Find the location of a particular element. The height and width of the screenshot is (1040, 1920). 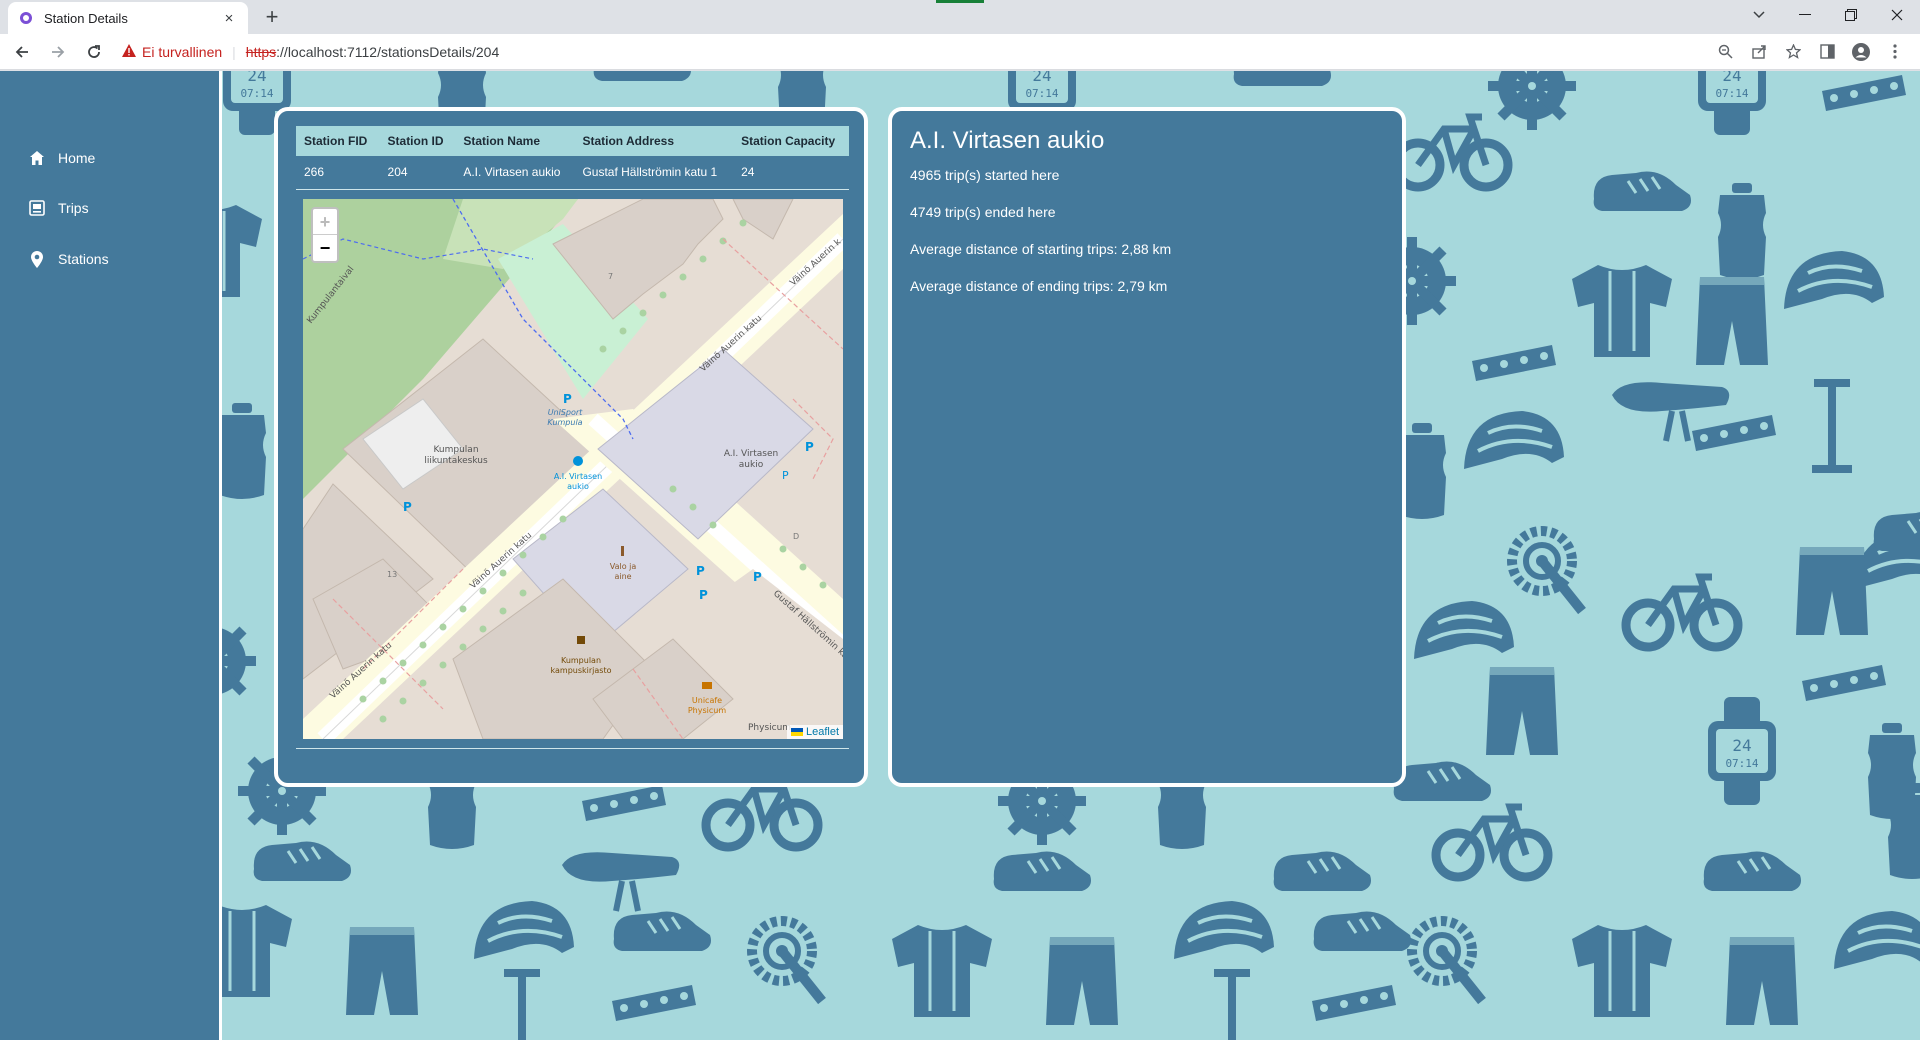

tab-close-icon: × is located at coordinates (229, 18).